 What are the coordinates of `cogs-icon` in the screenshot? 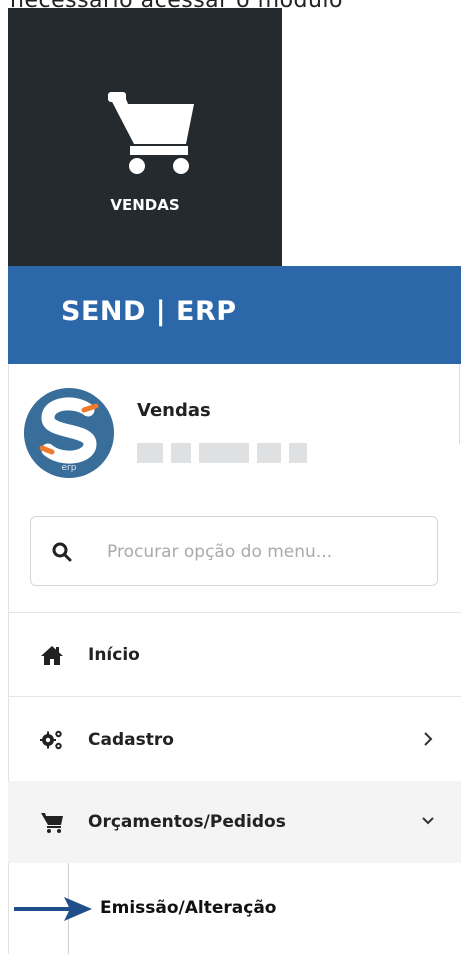 It's located at (51, 740).